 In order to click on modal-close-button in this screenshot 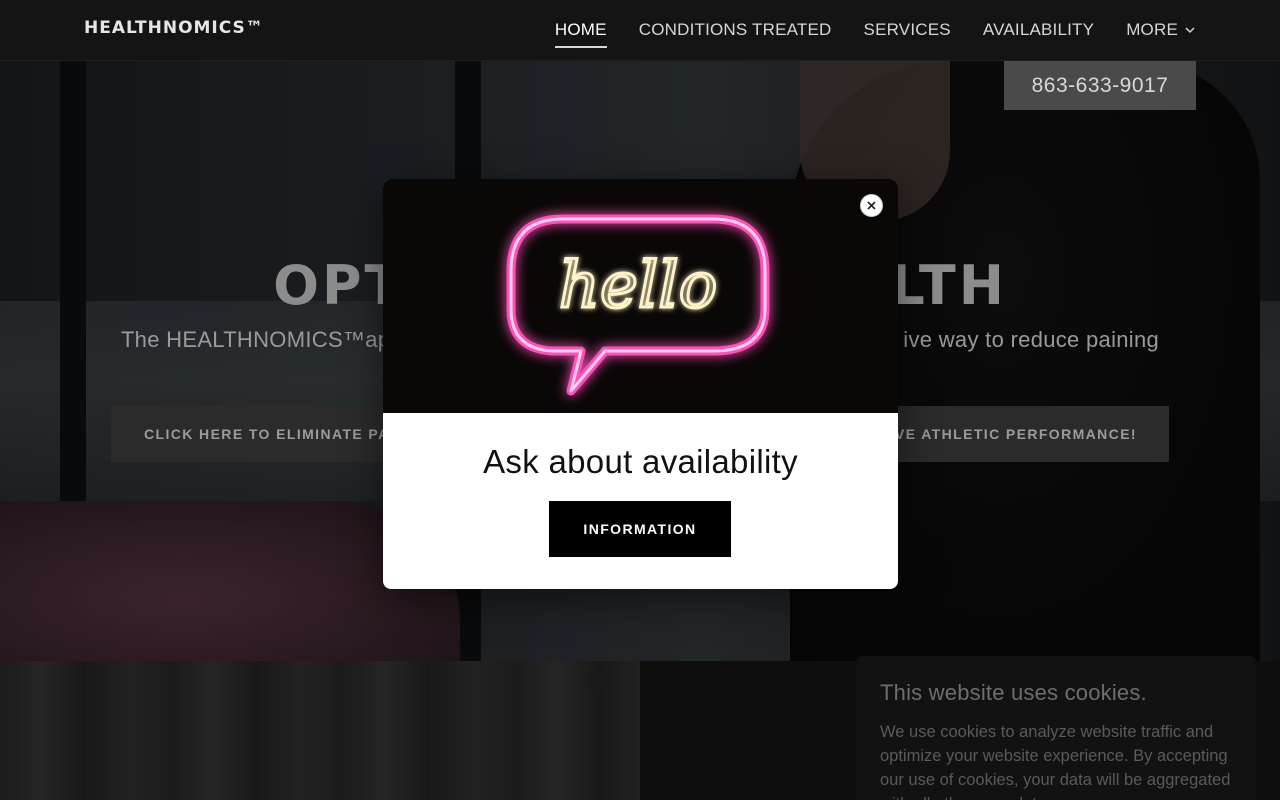, I will do `click(871, 205)`.